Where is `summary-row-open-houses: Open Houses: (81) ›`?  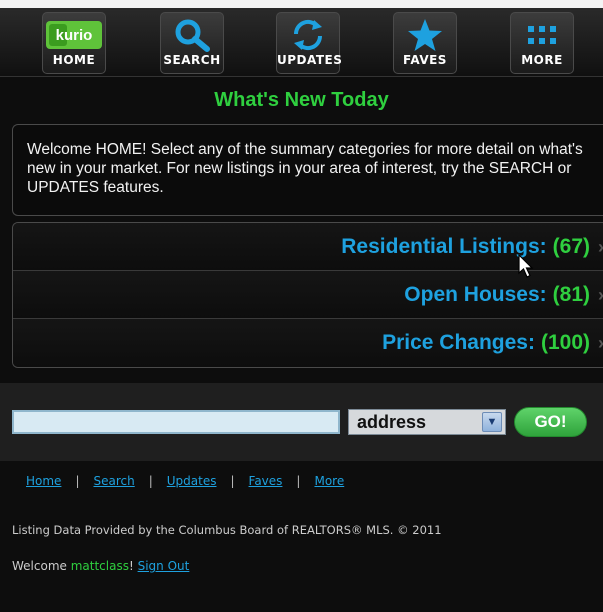
summary-row-open-houses: Open Houses: (81) › is located at coordinates (308, 295).